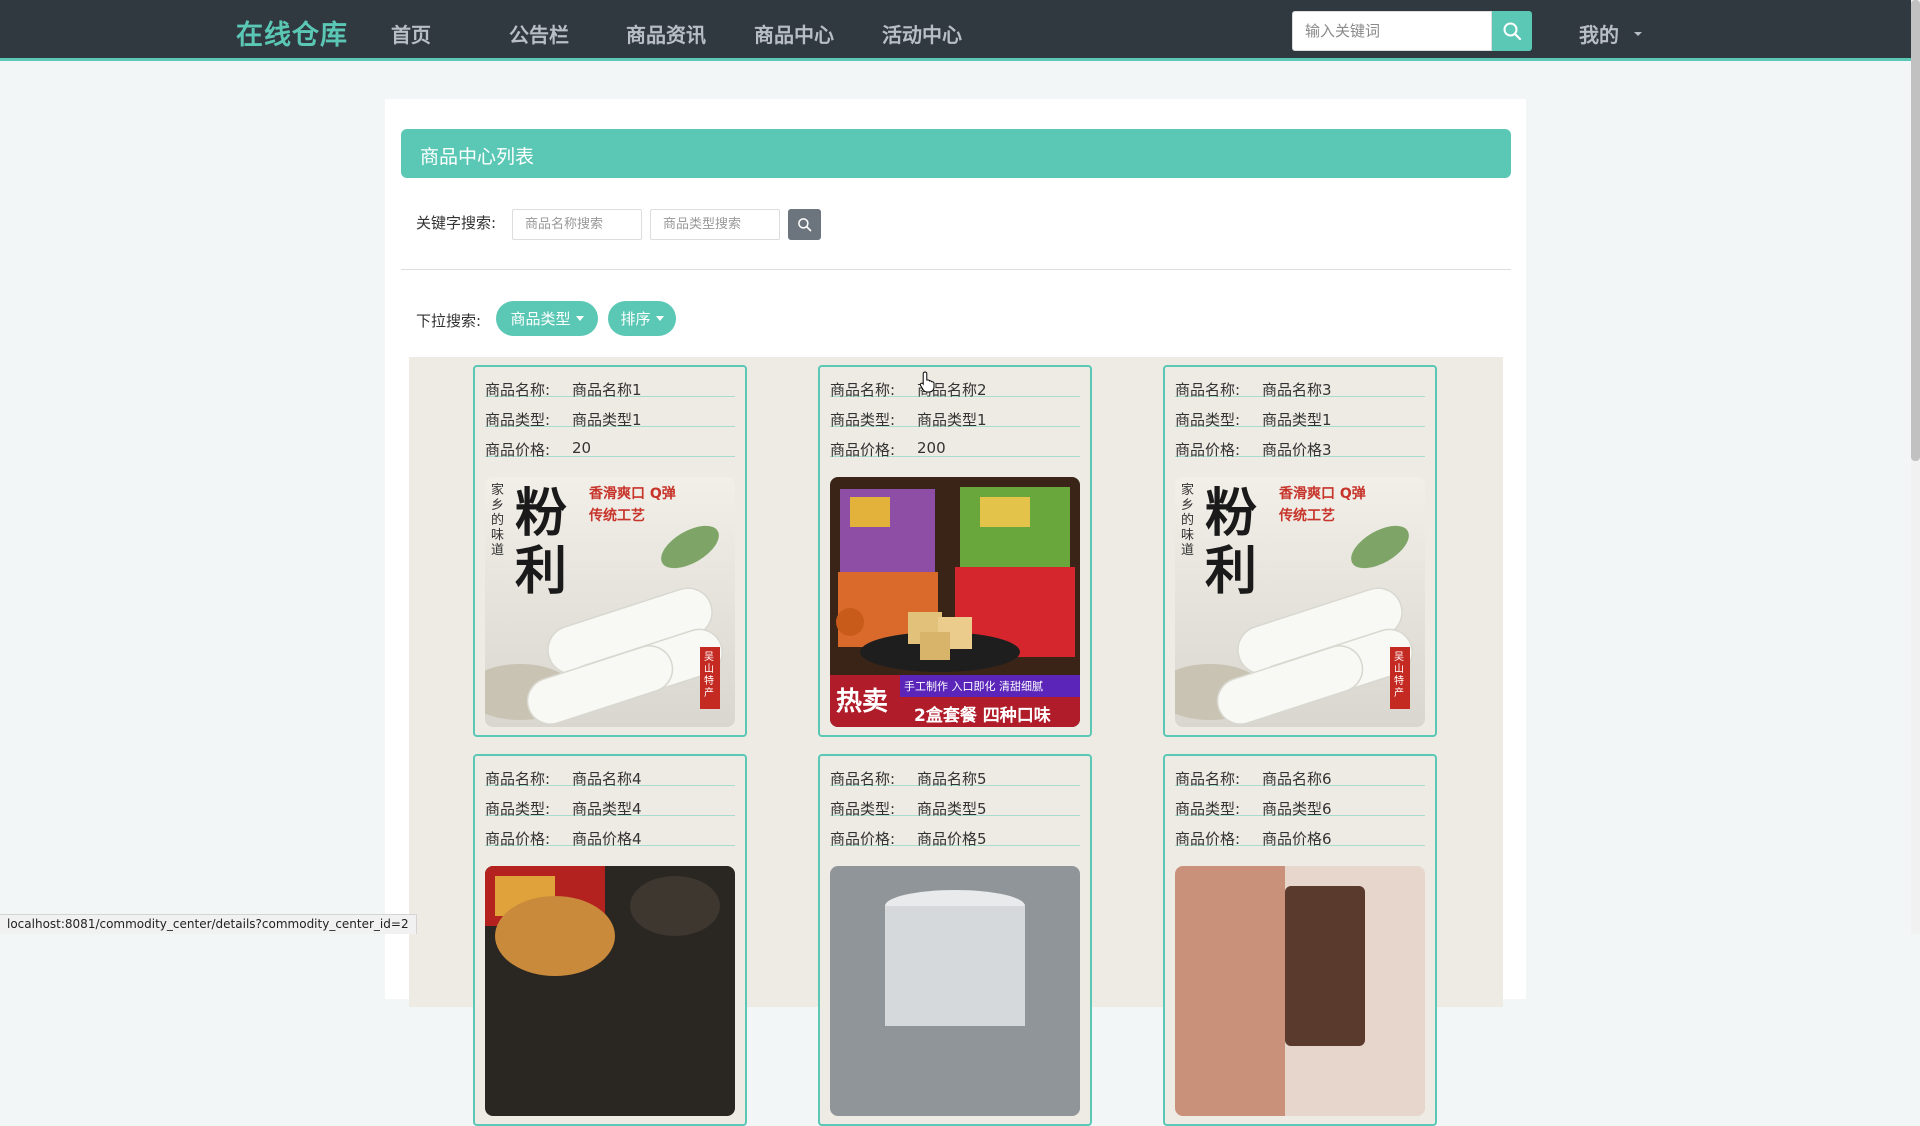 The height and width of the screenshot is (1126, 1920). Describe the element at coordinates (582, 448) in the screenshot. I see `product-price-value: 20` at that location.